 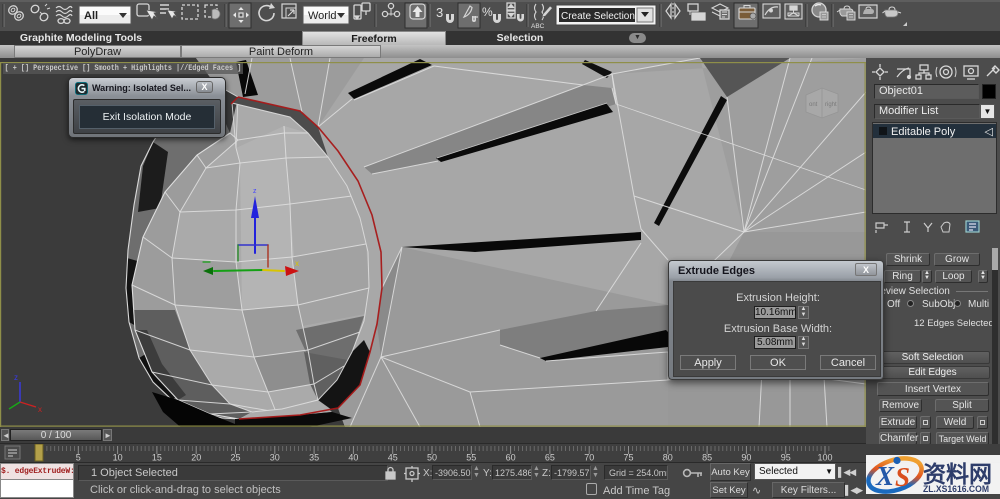 I want to click on svg-text: ZL.XS1616.COM, so click(x=956, y=489).